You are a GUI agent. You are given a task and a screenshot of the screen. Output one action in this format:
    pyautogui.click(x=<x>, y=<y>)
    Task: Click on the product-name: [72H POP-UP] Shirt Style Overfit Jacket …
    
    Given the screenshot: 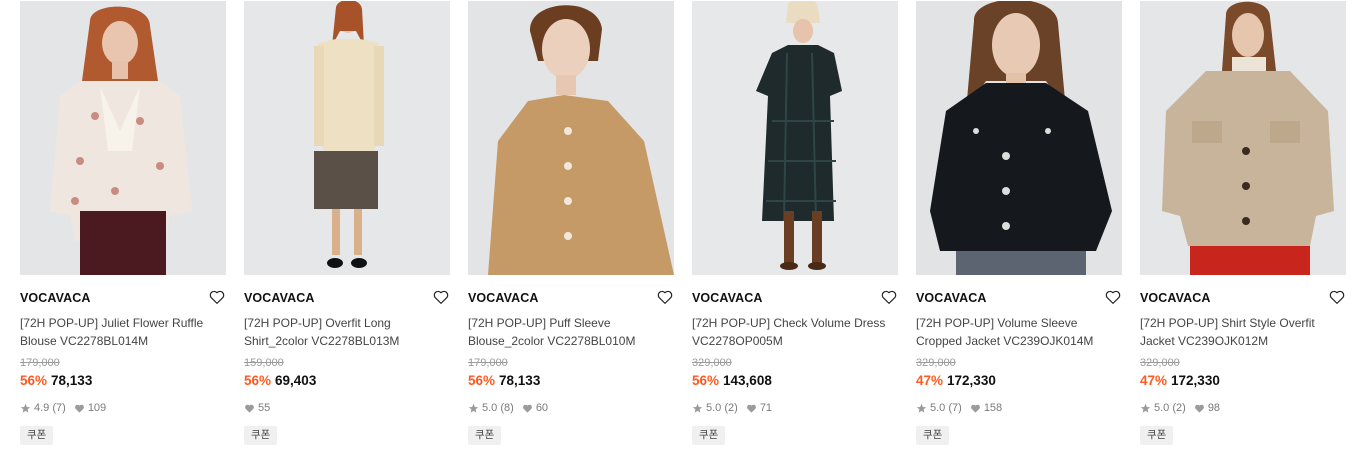 What is the action you would take?
    pyautogui.click(x=1243, y=332)
    